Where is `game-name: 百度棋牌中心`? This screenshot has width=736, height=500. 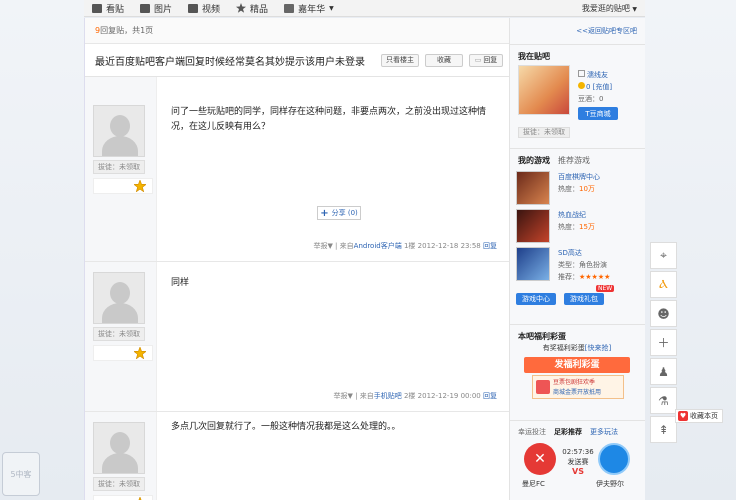 game-name: 百度棋牌中心 is located at coordinates (579, 177).